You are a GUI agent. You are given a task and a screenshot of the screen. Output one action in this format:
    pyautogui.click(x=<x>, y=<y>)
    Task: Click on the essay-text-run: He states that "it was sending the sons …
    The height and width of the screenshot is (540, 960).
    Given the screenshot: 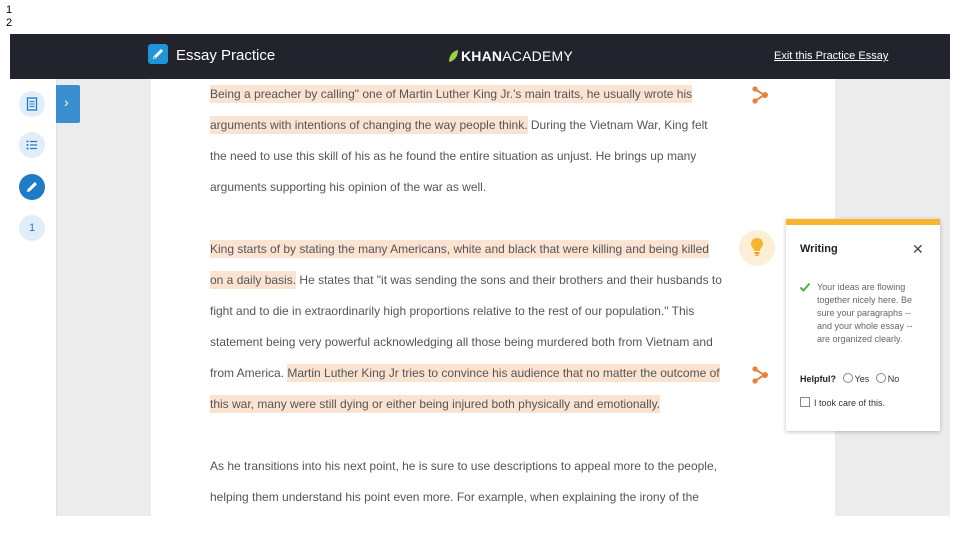 What is the action you would take?
    pyautogui.click(x=509, y=280)
    